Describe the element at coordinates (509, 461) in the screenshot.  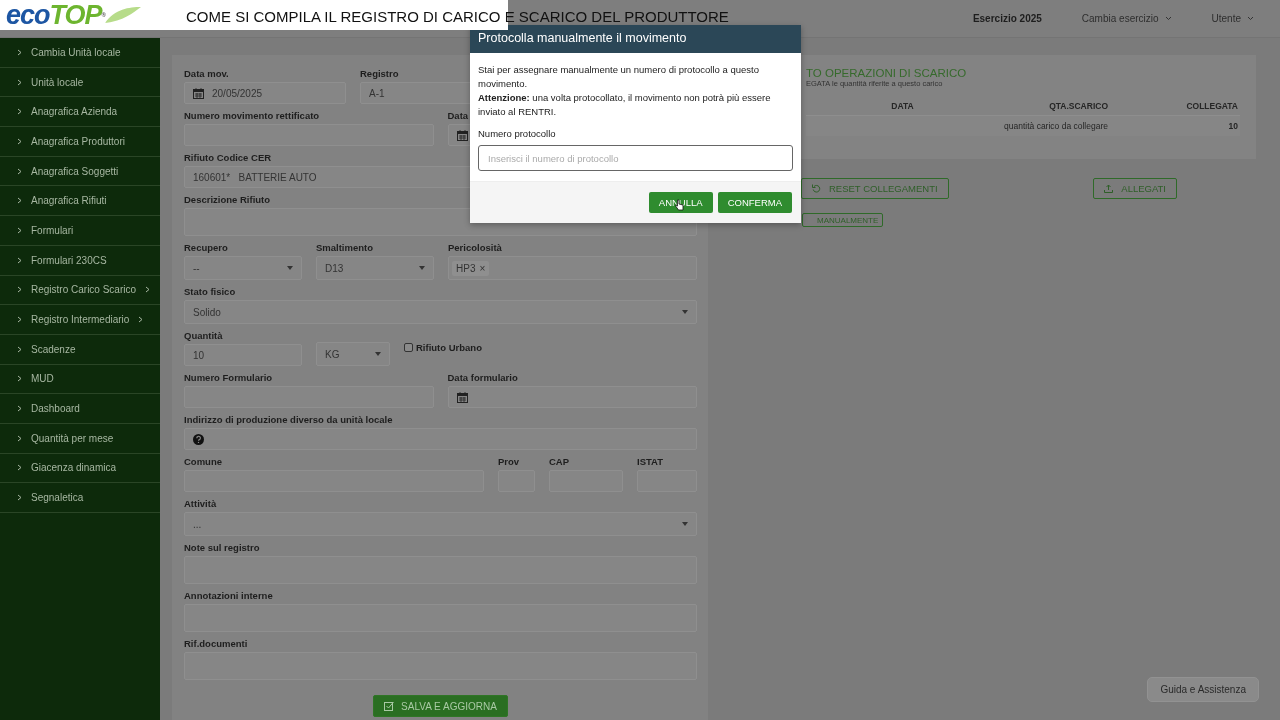
I see `field-label: Prov` at that location.